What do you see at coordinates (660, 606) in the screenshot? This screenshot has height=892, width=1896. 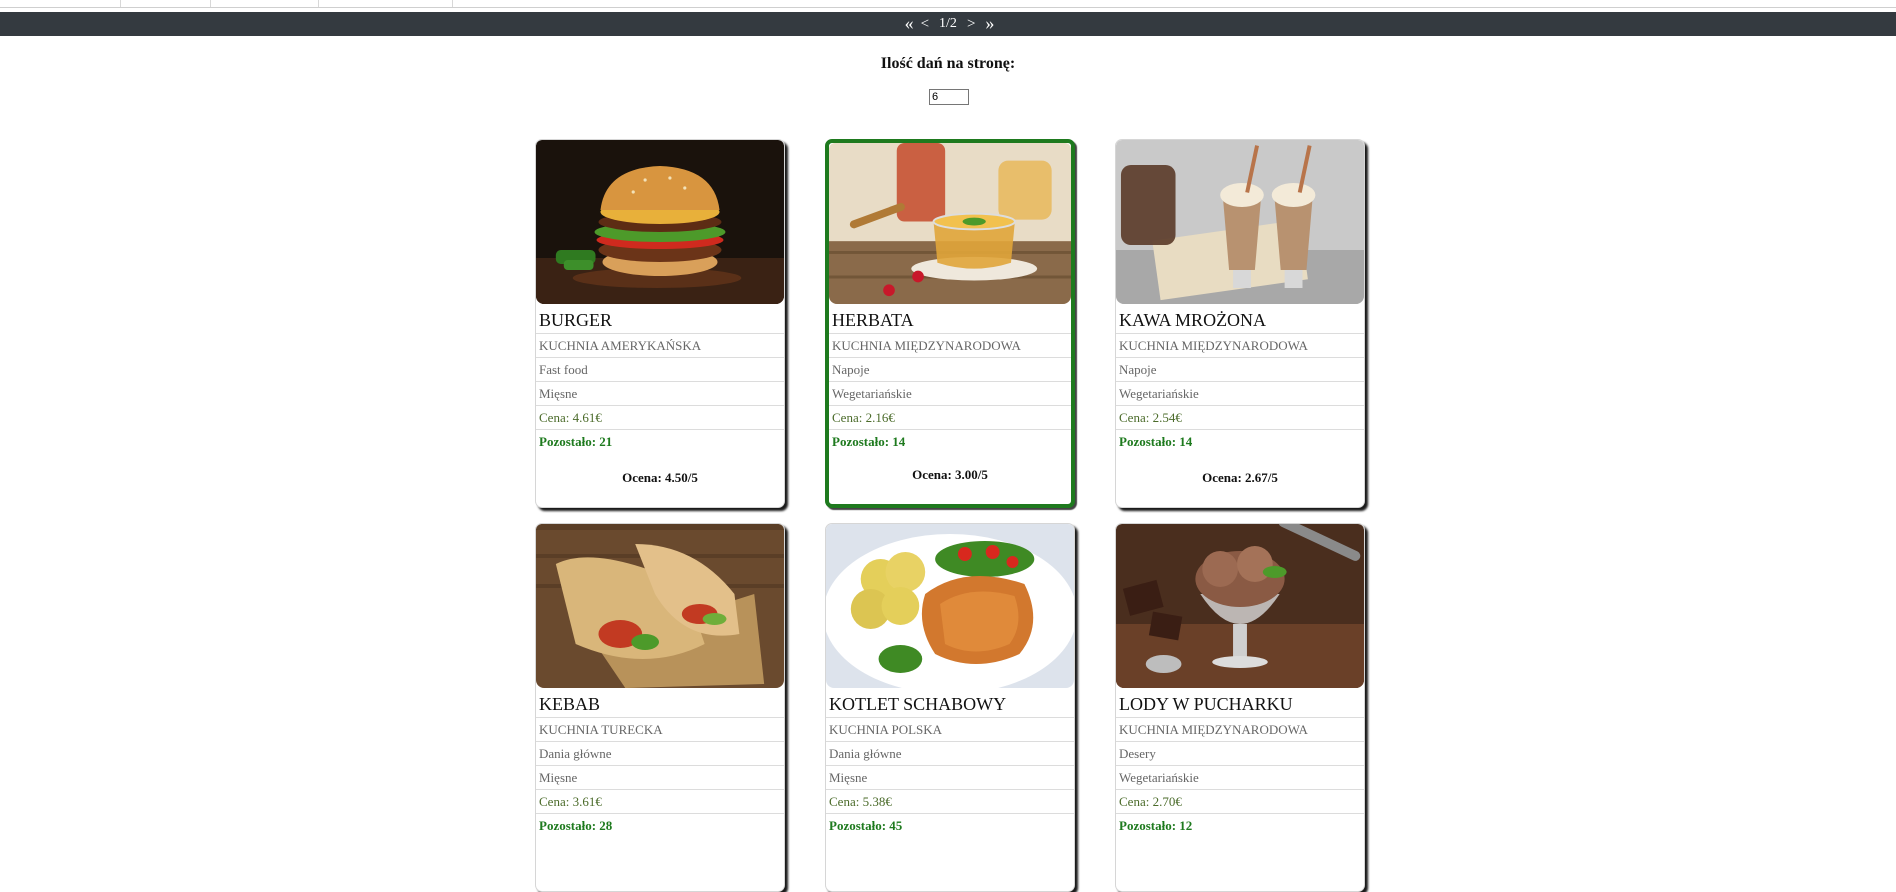 I see `kebab-photo` at bounding box center [660, 606].